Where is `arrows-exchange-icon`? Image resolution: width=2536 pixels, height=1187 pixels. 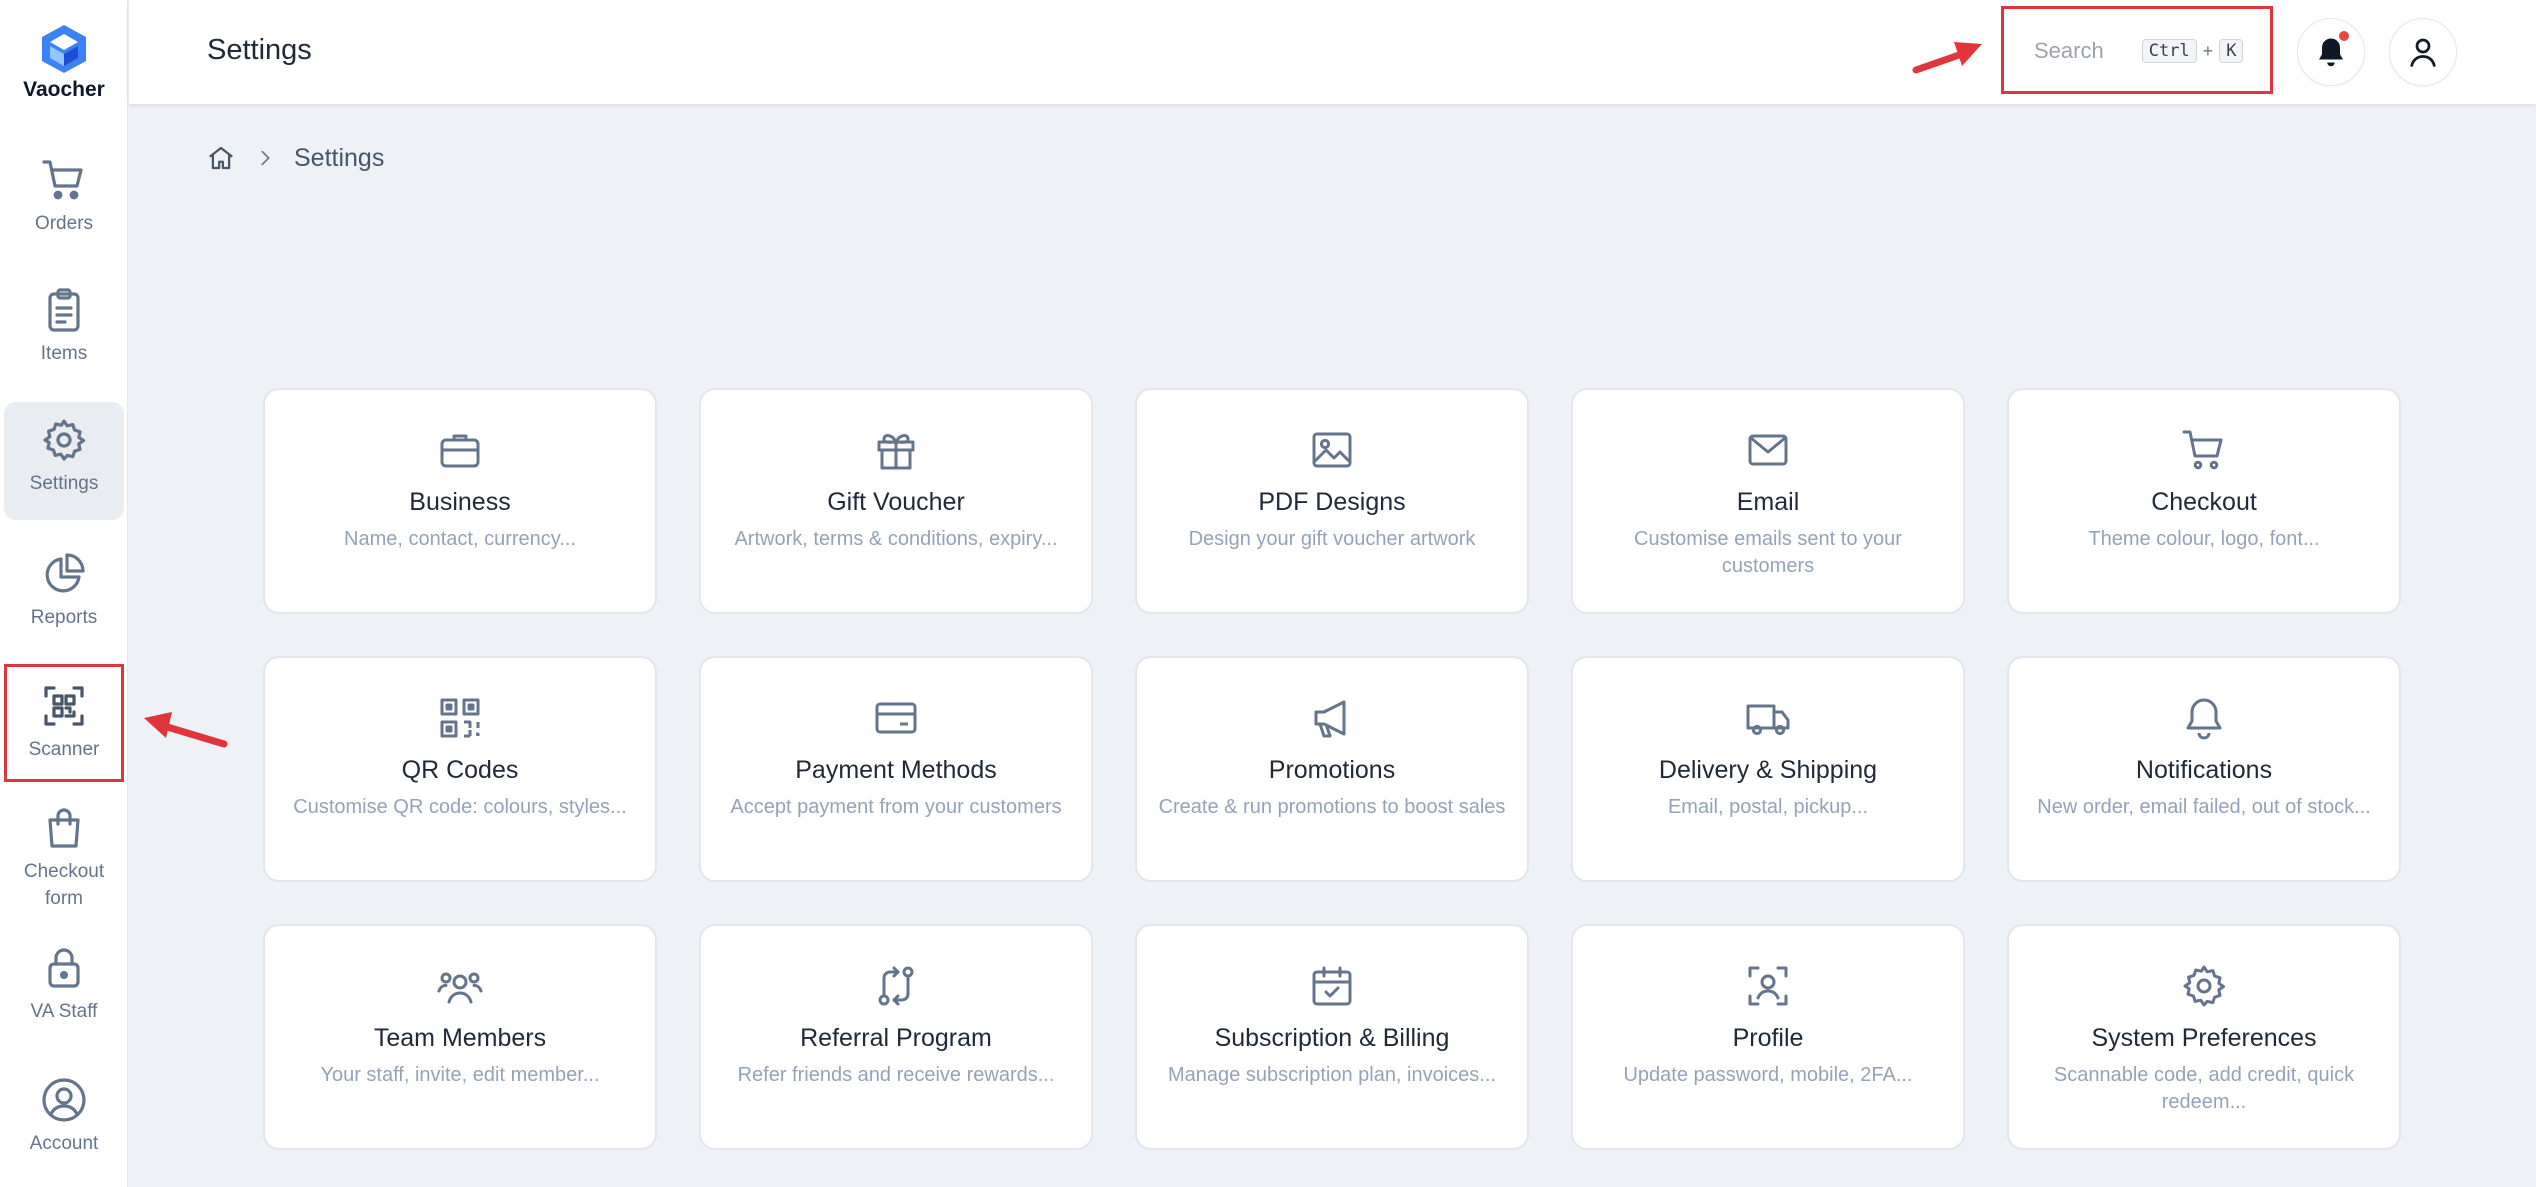
arrows-exchange-icon is located at coordinates (896, 986).